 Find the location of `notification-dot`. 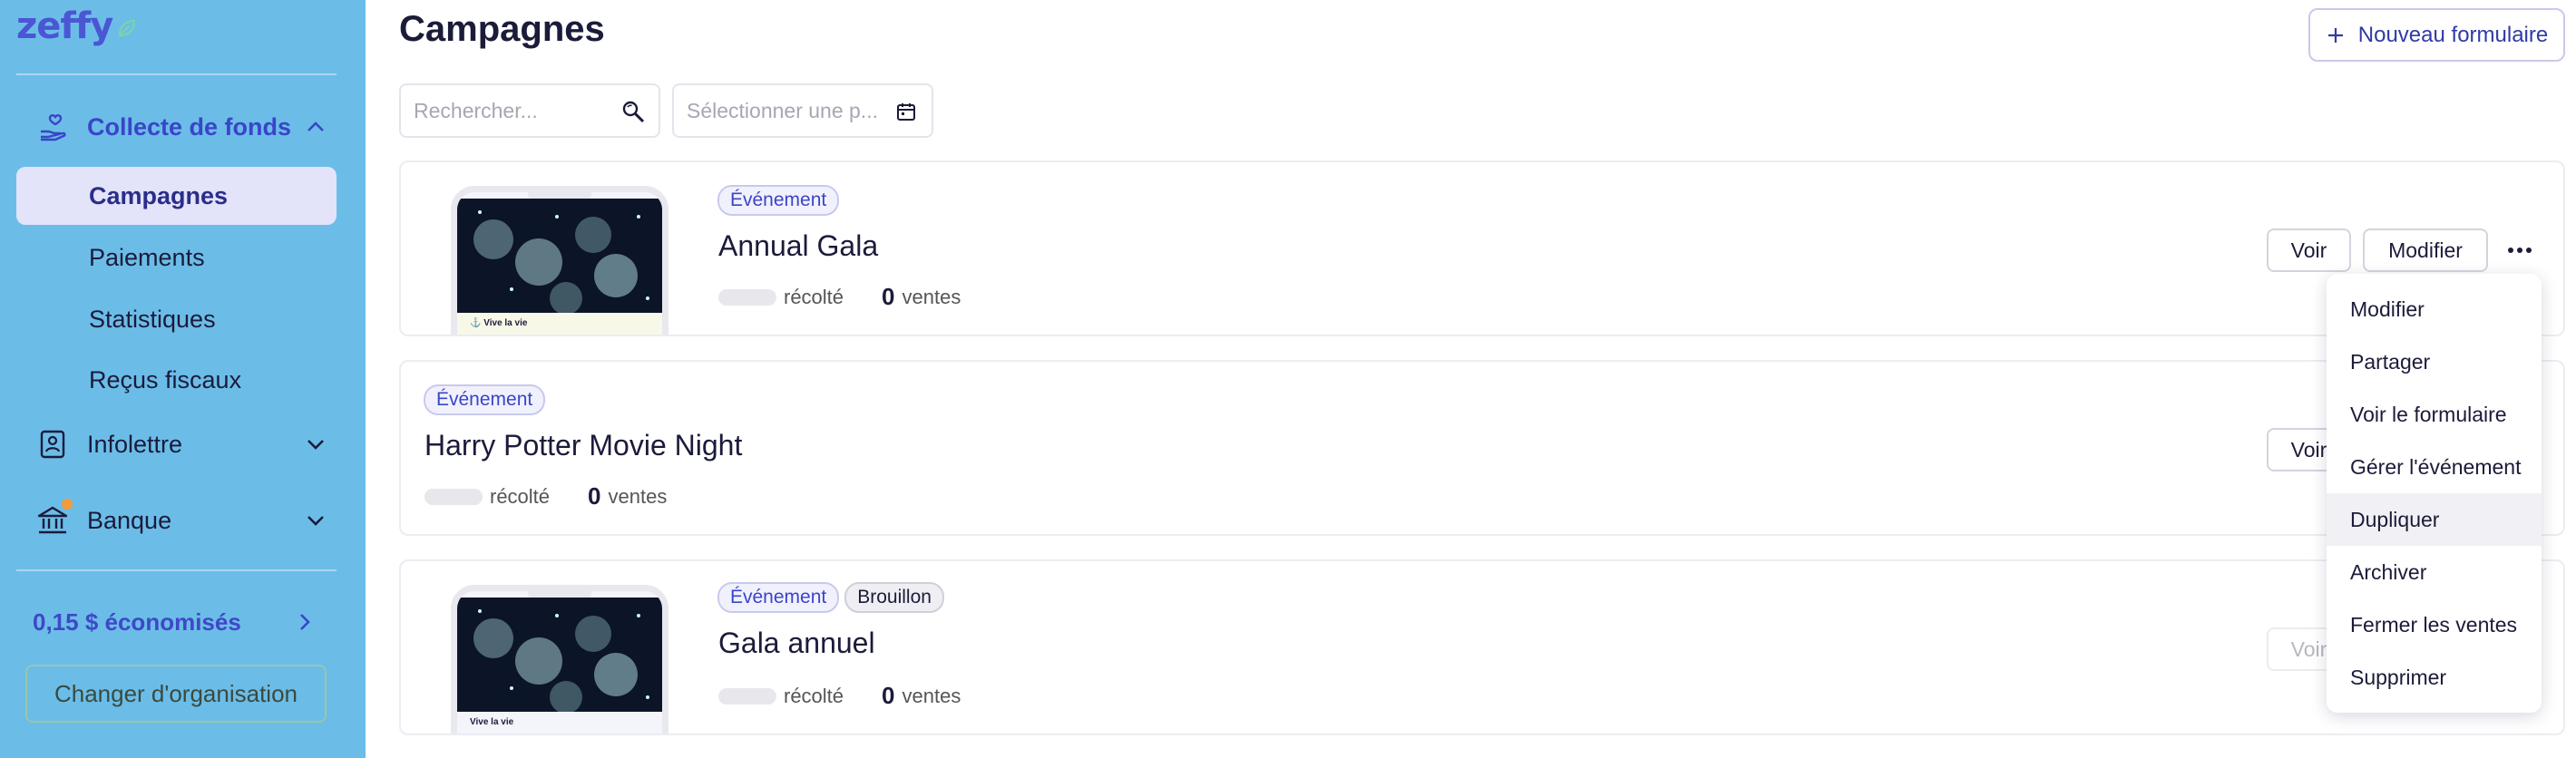

notification-dot is located at coordinates (67, 504).